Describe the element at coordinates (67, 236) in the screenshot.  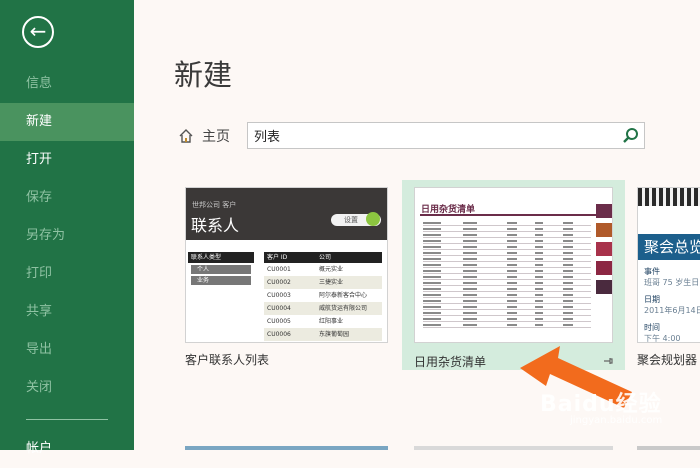
I see `nav-save-as: 另存为` at that location.